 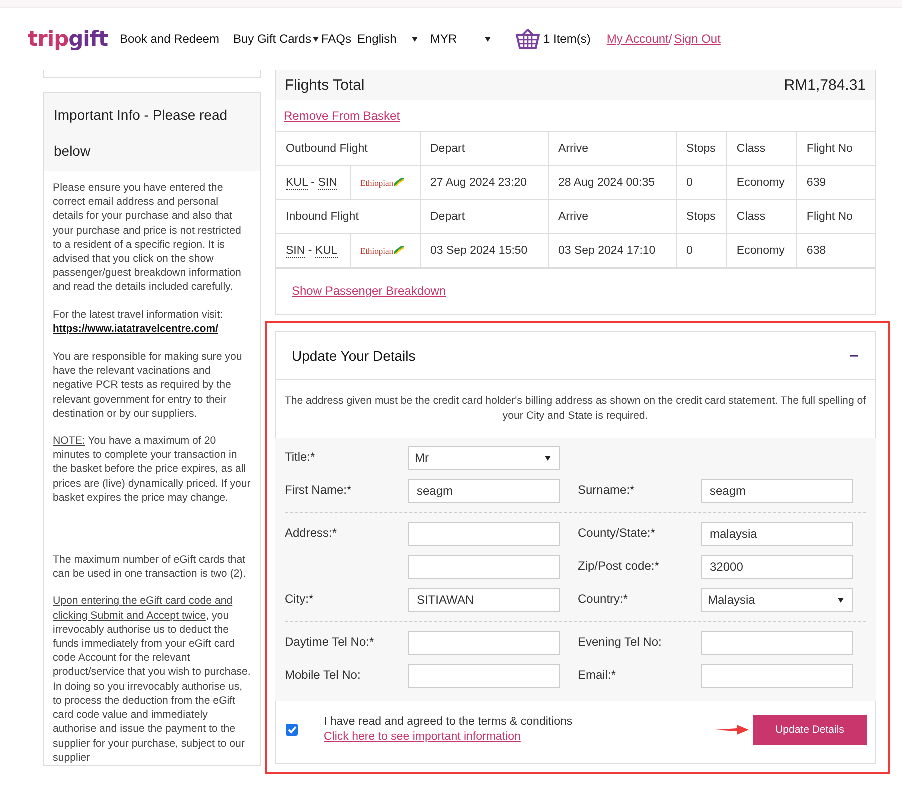 What do you see at coordinates (576, 409) in the screenshot?
I see `notice-text: The address given must be the credit card holder's billing address as shown on the credit card statement. The full spelling of your City and State is required.` at bounding box center [576, 409].